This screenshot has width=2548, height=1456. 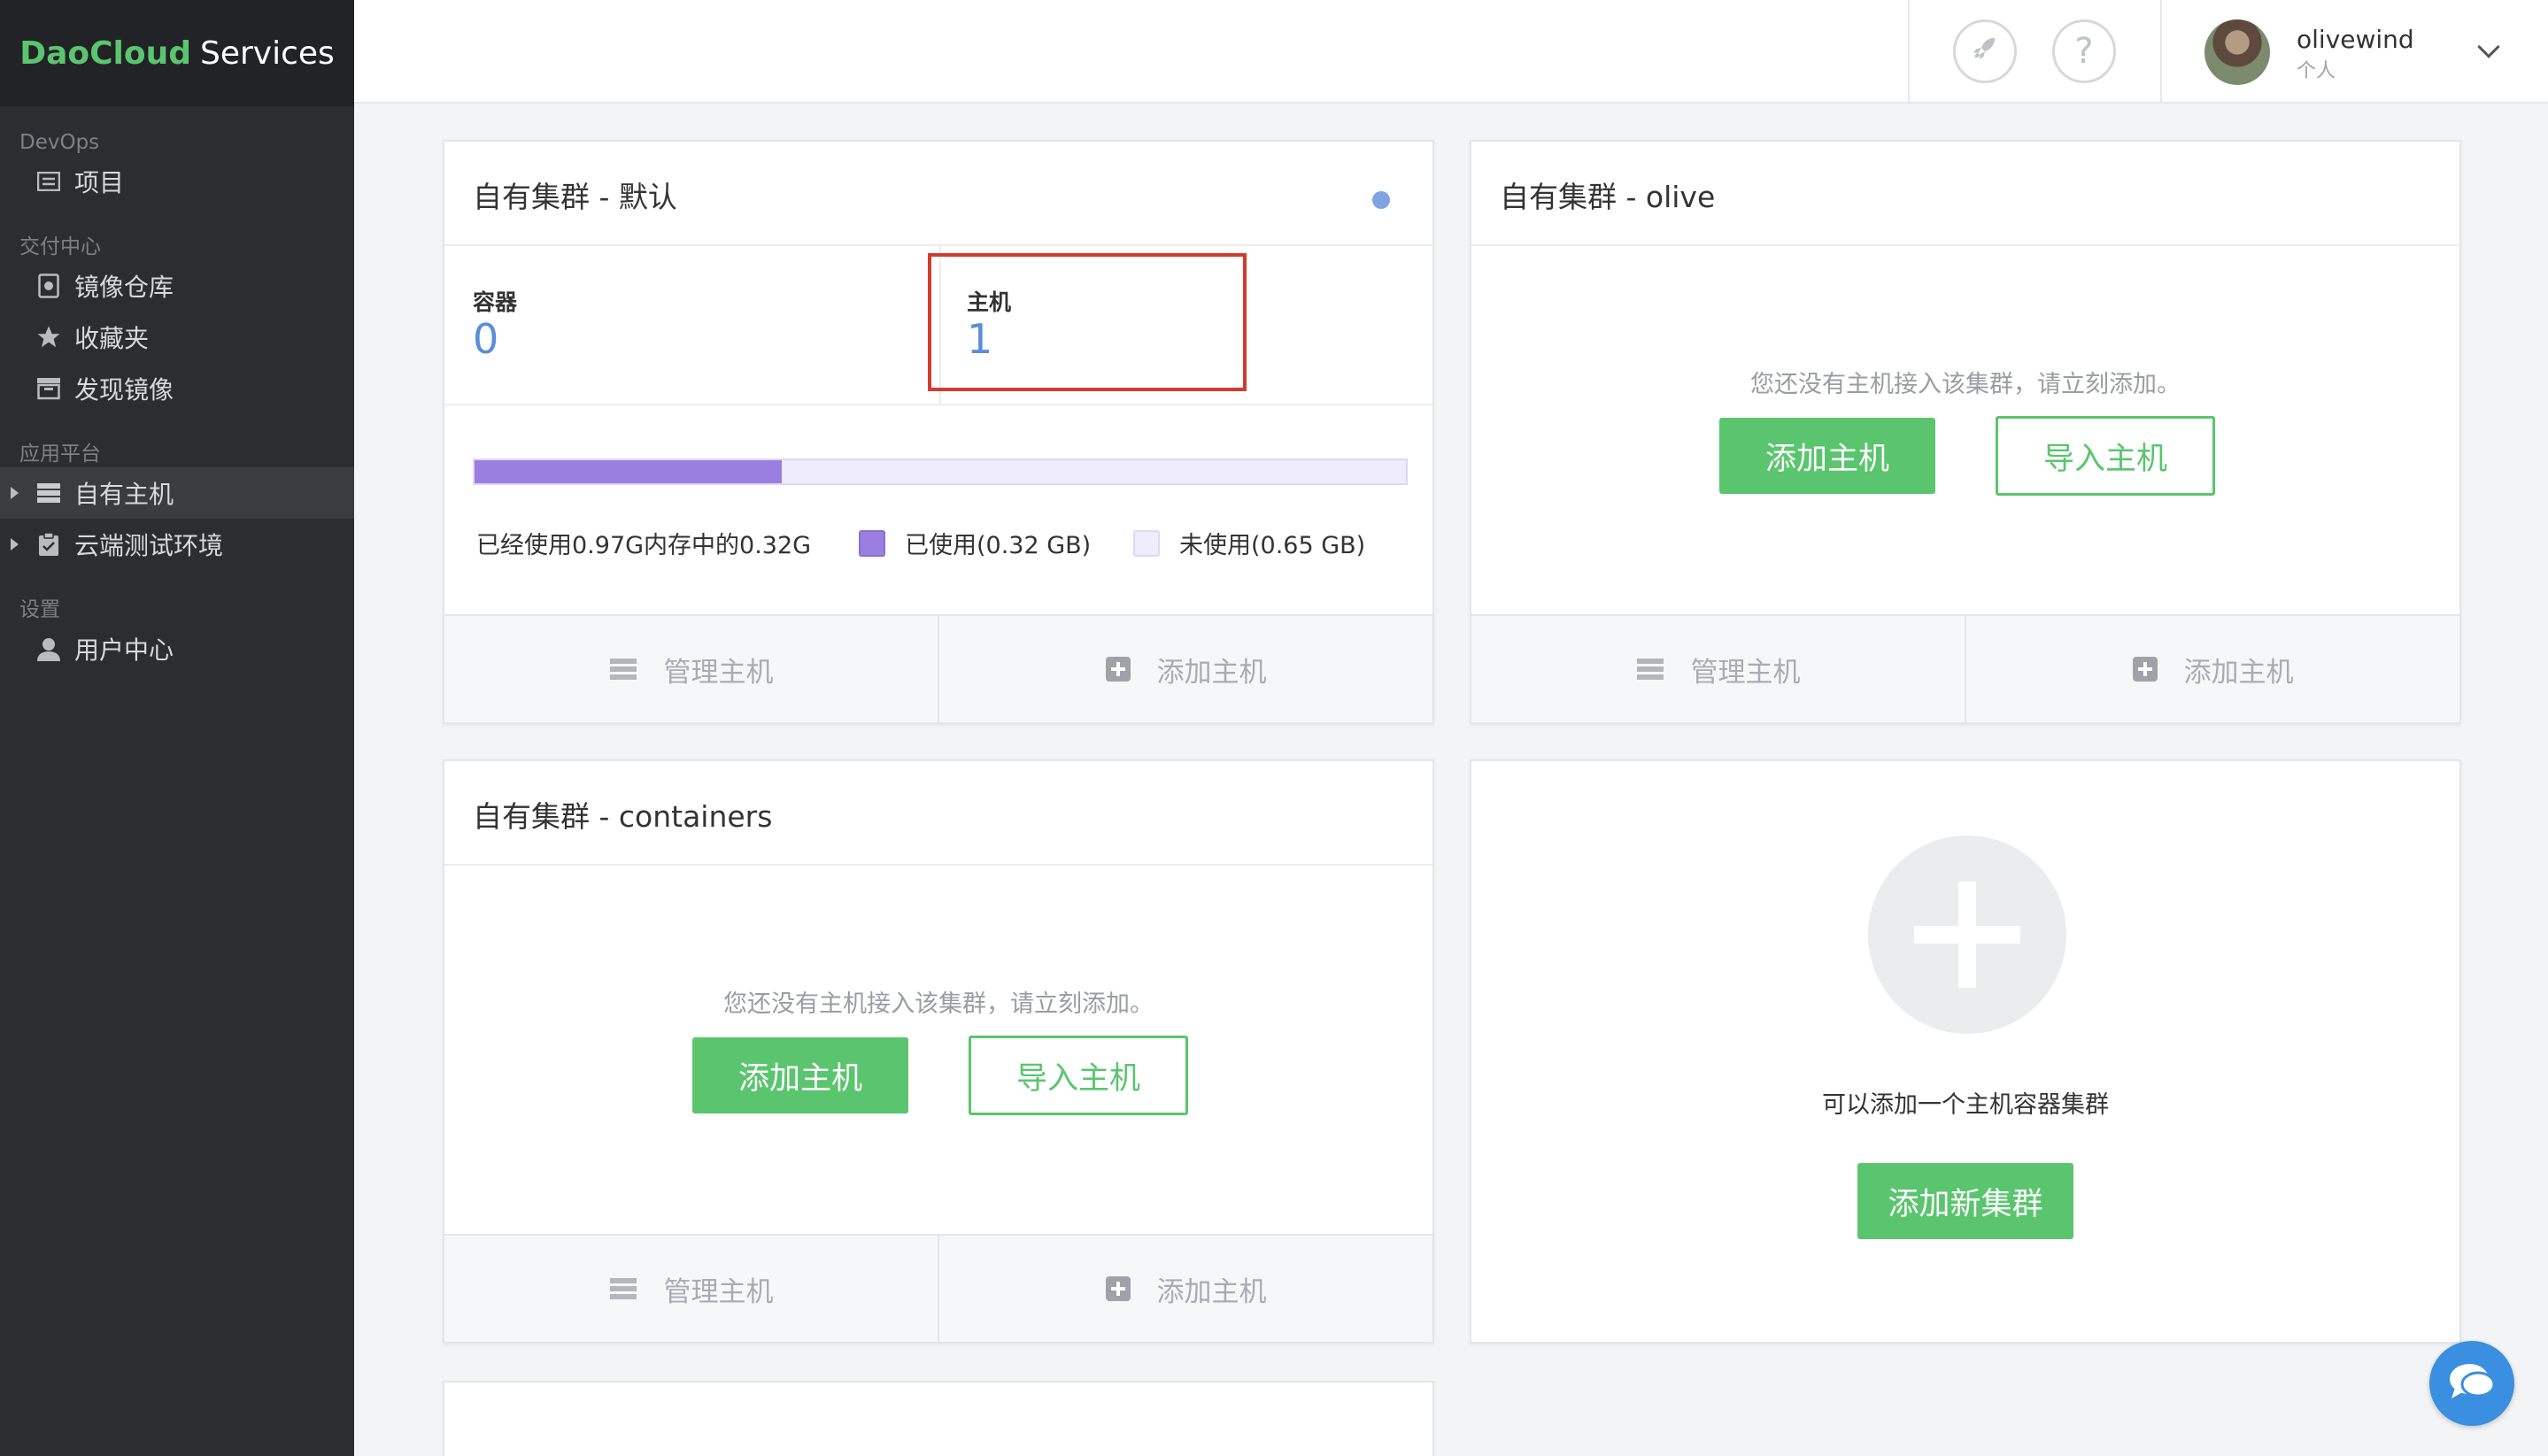 What do you see at coordinates (59, 142) in the screenshot?
I see `section-label-devops: DevOps` at bounding box center [59, 142].